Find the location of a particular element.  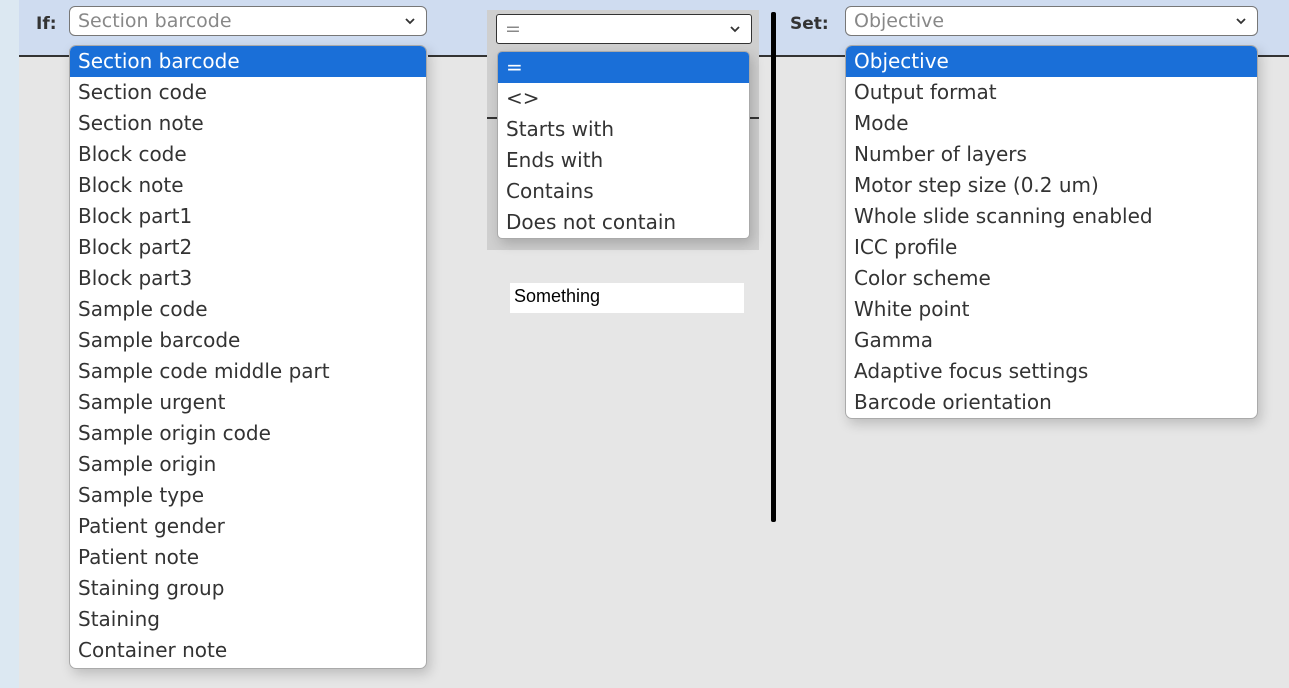

set-field-option: Adaptive focus settings is located at coordinates (1051, 371).